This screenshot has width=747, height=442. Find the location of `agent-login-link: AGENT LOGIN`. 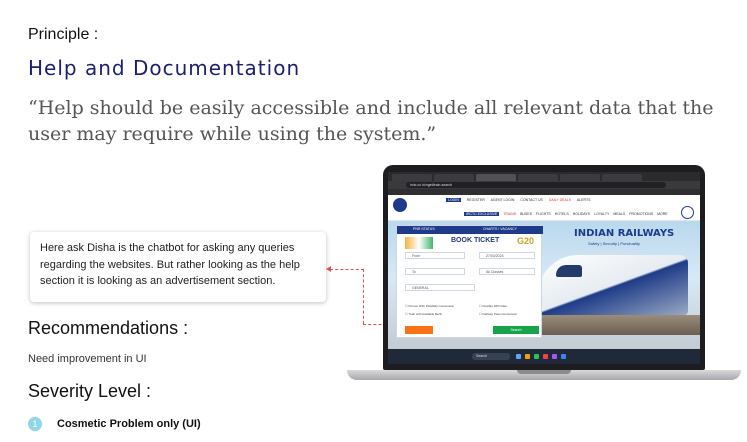

agent-login-link: AGENT LOGIN is located at coordinates (503, 200).